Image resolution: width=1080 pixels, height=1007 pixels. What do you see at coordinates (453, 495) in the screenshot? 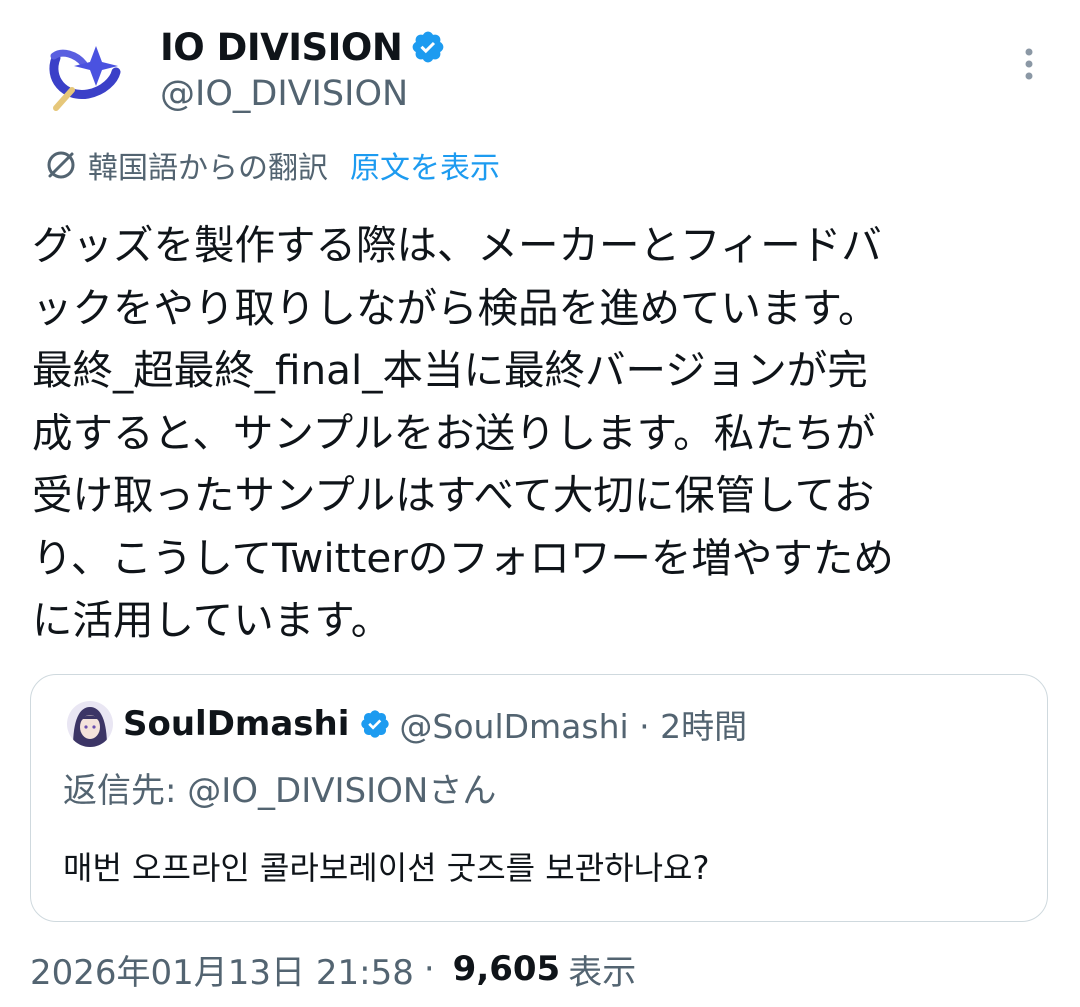
I see `tweet-body-line: 受け取ったサンプルはすべて大切に保管してお` at bounding box center [453, 495].